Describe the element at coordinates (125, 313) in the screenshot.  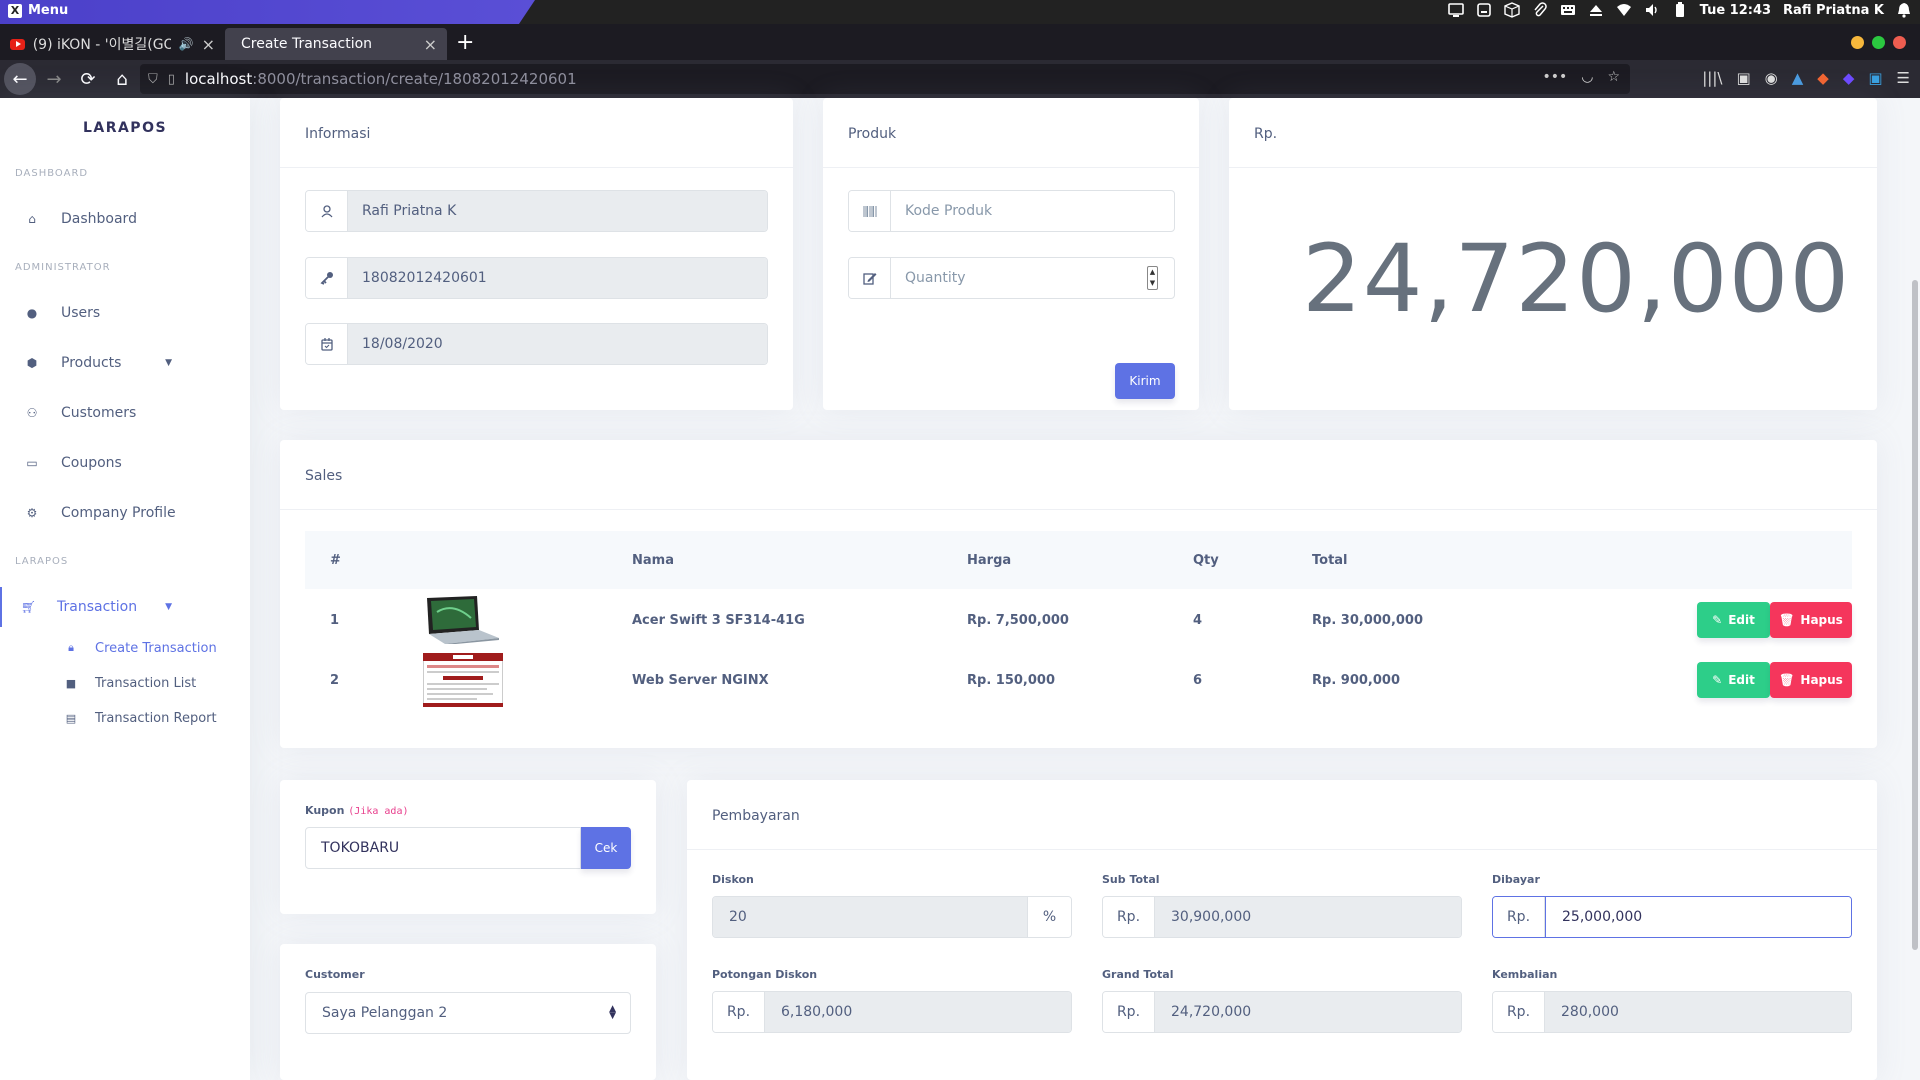
I see `sidebar-item-users: ● Users` at that location.